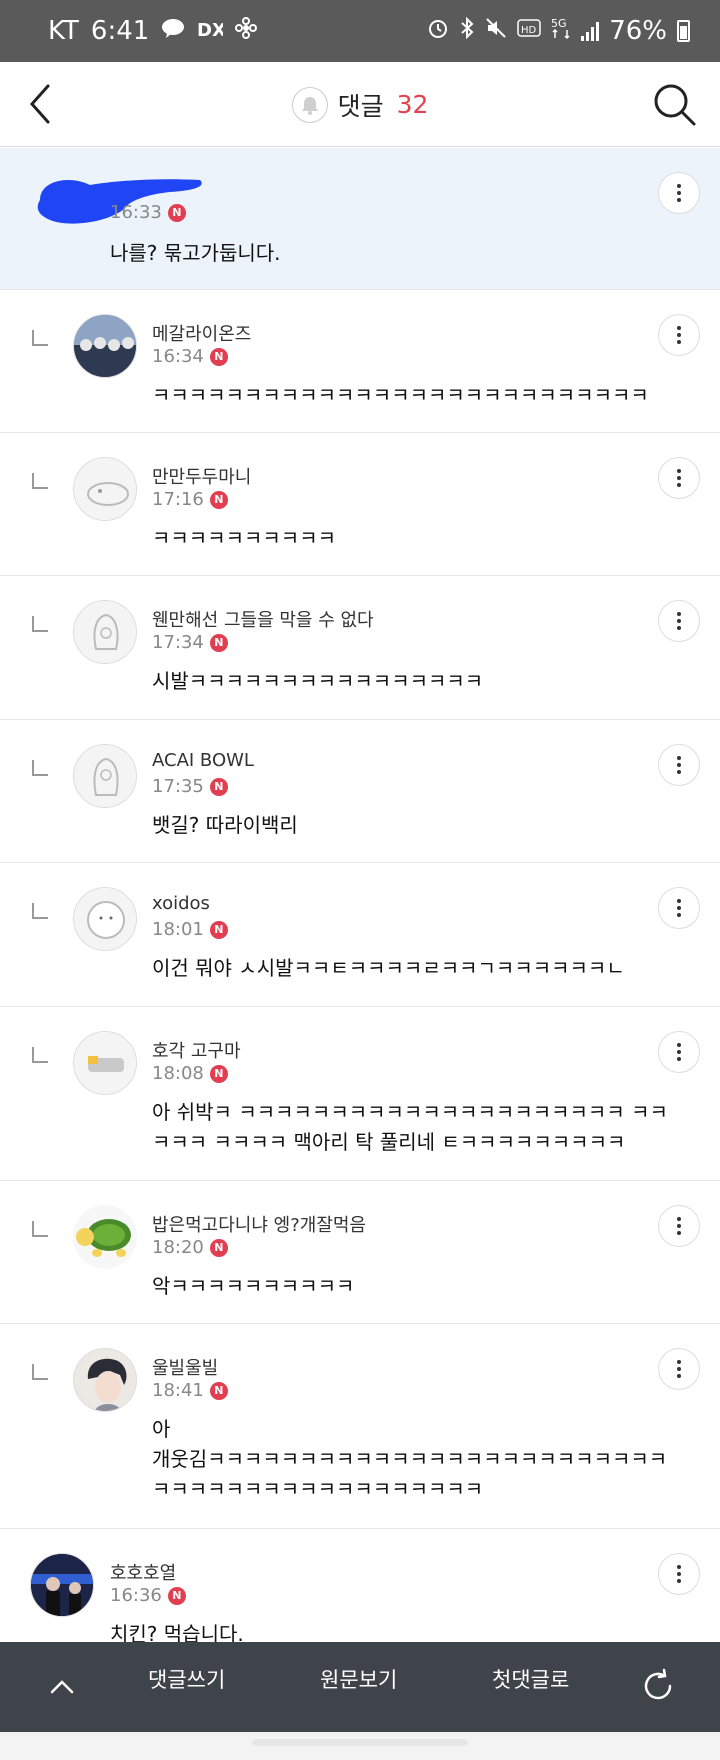  I want to click on chevron-up-icon, so click(62, 1687).